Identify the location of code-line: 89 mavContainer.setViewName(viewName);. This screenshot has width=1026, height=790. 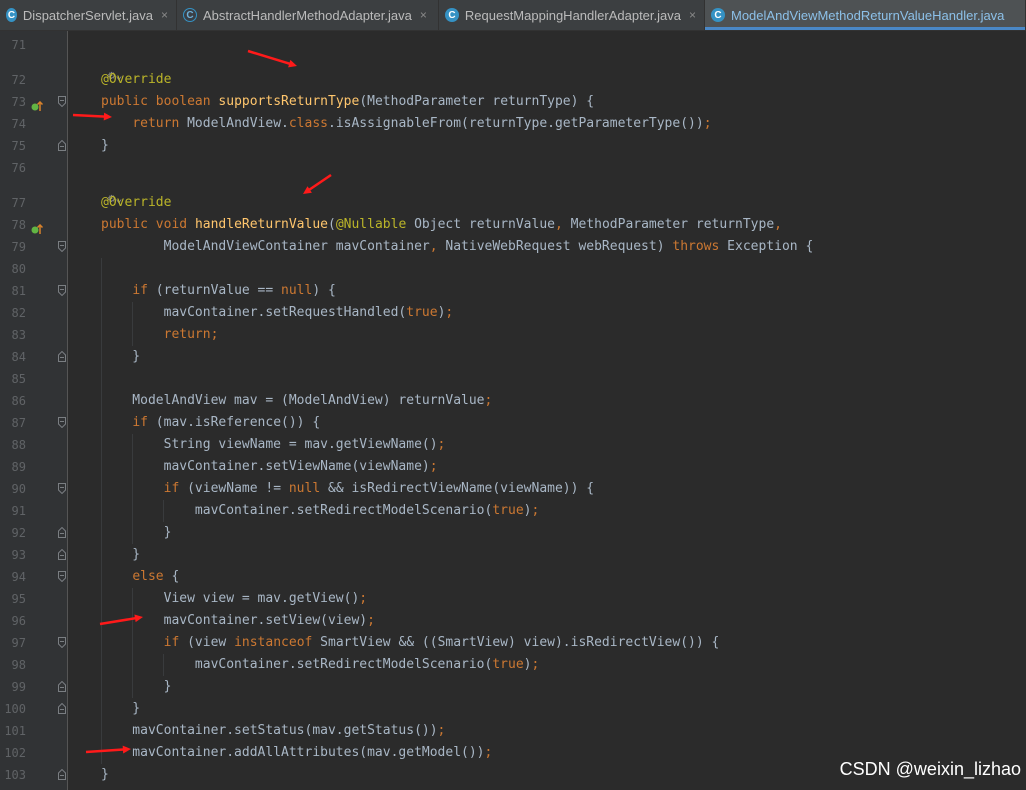
(513, 467).